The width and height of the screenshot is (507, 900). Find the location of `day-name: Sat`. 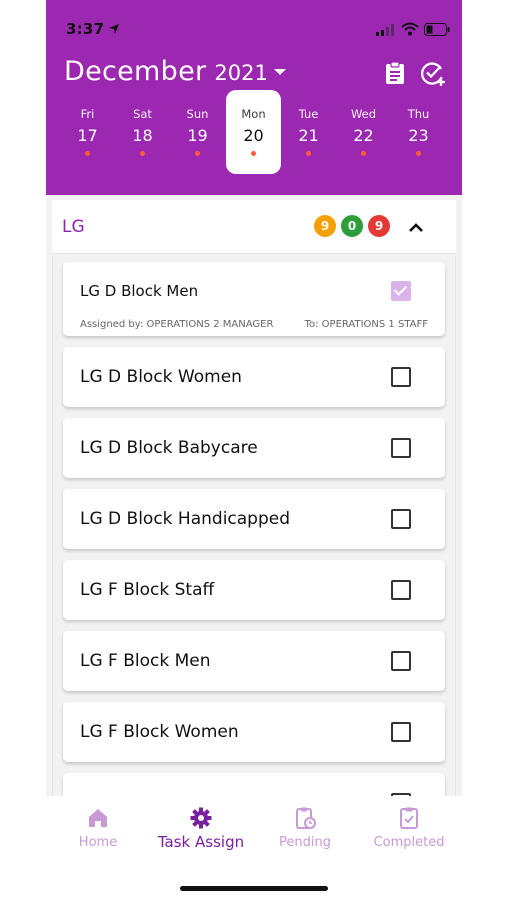

day-name: Sat is located at coordinates (142, 114).